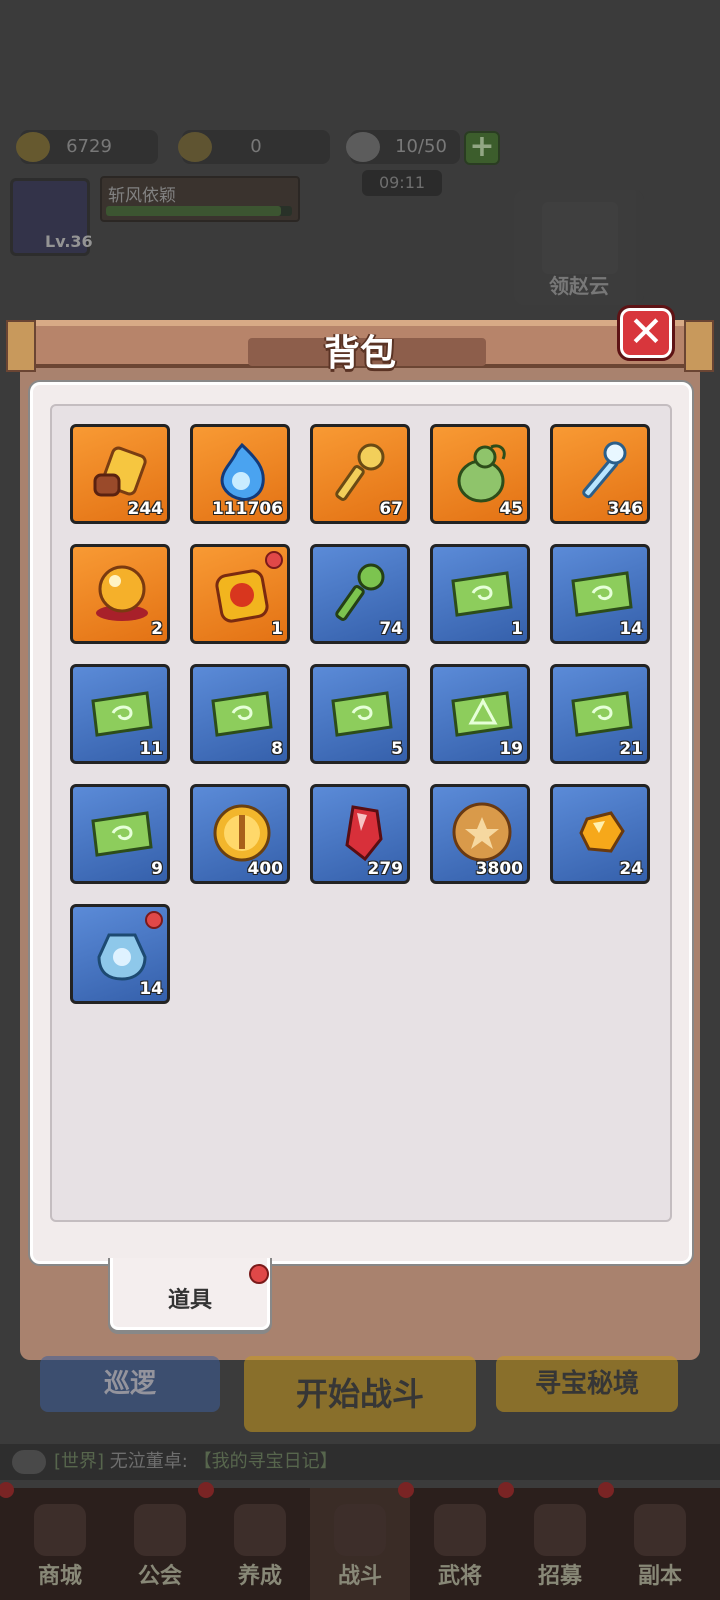  Describe the element at coordinates (579, 286) in the screenshot. I see `hero-name: 领赵云` at that location.